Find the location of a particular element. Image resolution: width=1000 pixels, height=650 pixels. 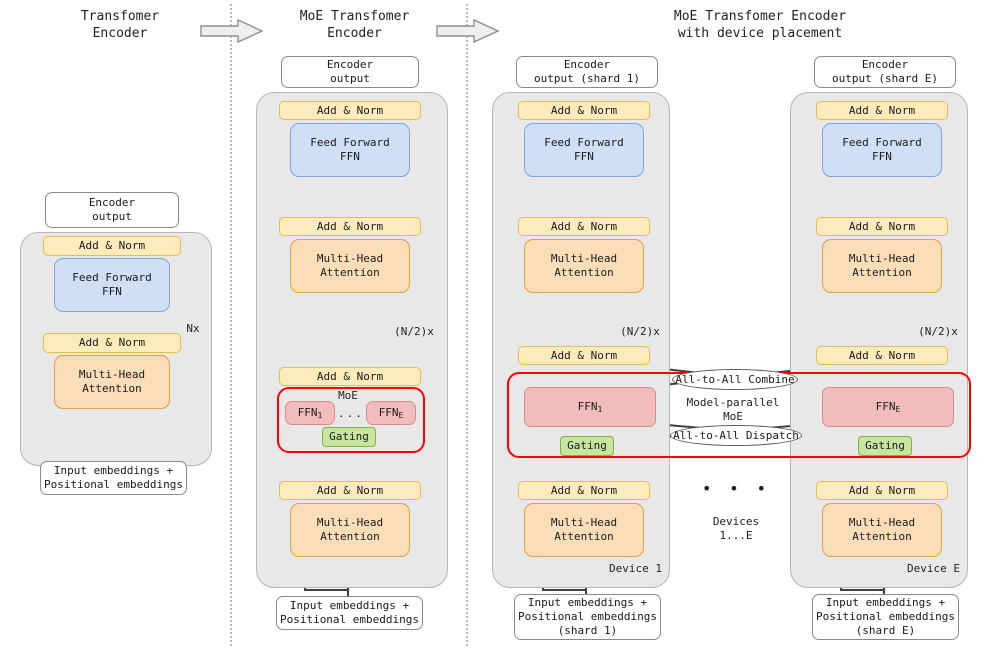

add-norm-attention-bottom-device1: Add & Norm is located at coordinates (584, 490).